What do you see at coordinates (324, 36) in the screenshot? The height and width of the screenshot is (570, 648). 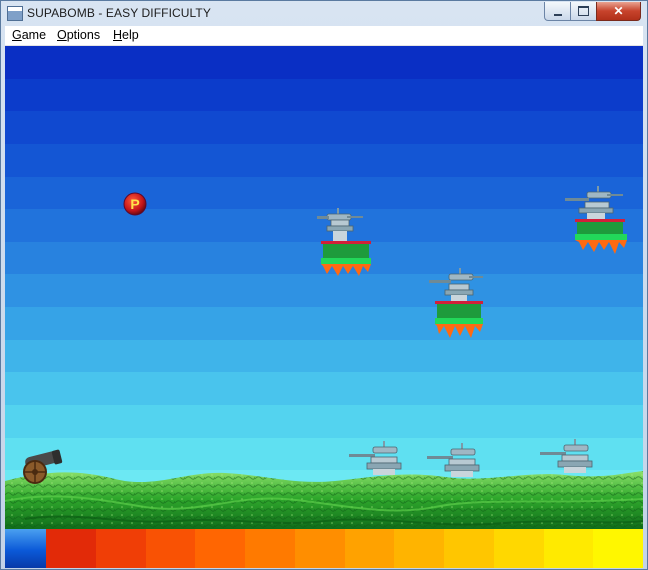 I see `menu-bar: Game Options Help` at bounding box center [324, 36].